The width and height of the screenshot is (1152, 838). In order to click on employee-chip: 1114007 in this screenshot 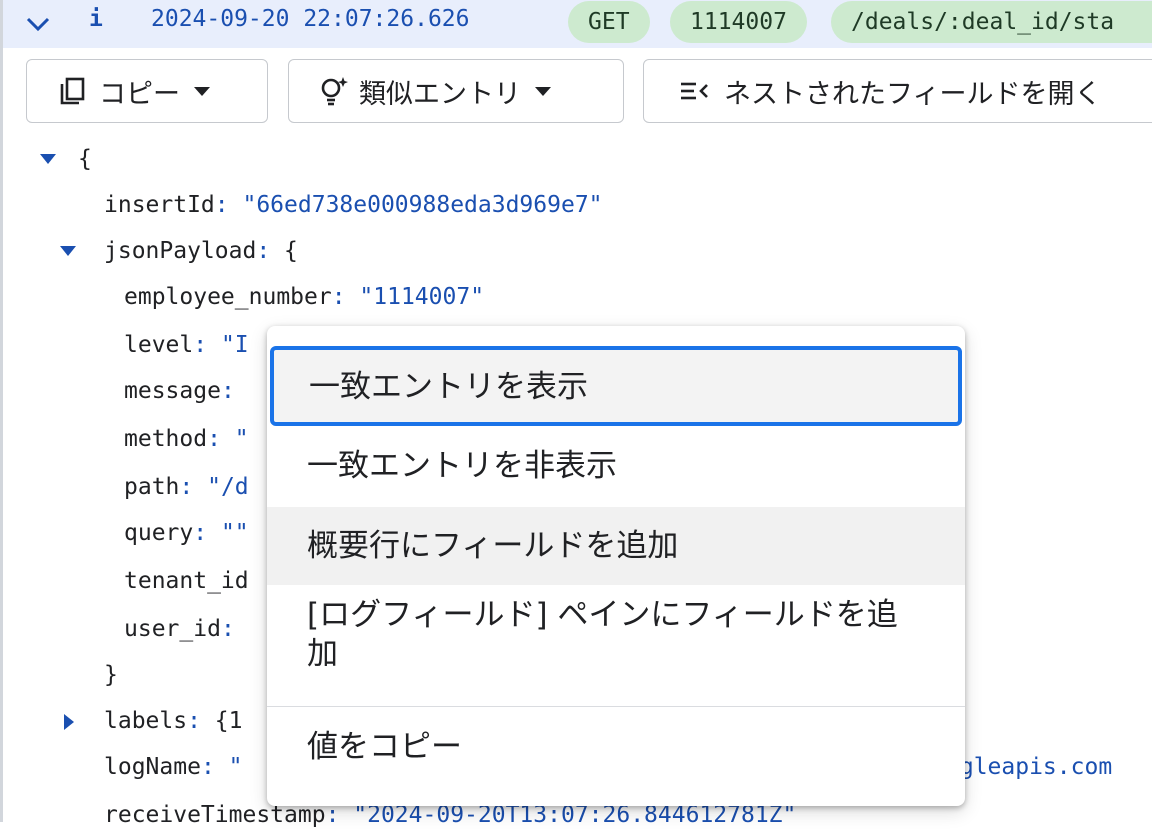, I will do `click(738, 22)`.